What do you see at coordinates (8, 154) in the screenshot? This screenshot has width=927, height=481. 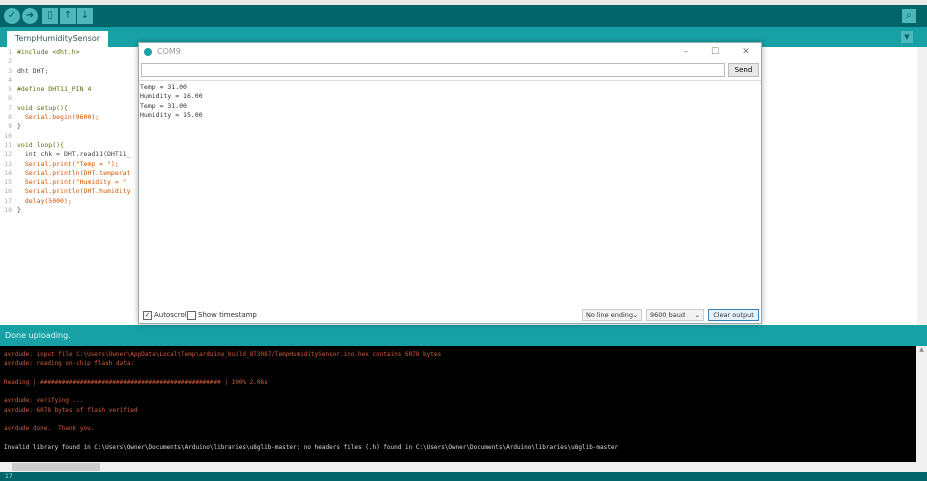 I see `line-number: 12` at bounding box center [8, 154].